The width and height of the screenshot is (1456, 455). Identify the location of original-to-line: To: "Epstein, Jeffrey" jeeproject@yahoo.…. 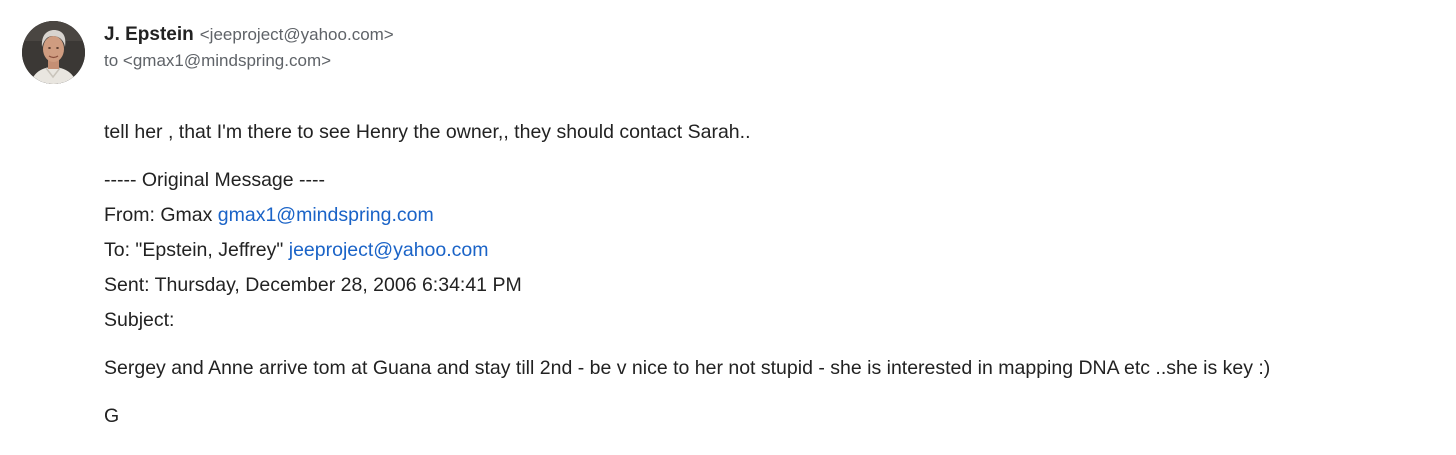
(296, 250).